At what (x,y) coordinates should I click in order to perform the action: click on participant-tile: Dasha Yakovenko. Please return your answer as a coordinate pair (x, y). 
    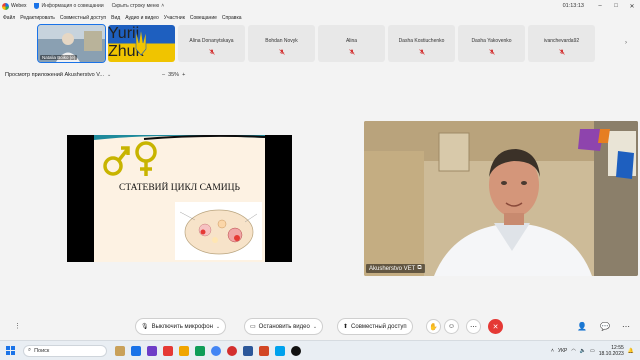
    Looking at the image, I should click on (491, 43).